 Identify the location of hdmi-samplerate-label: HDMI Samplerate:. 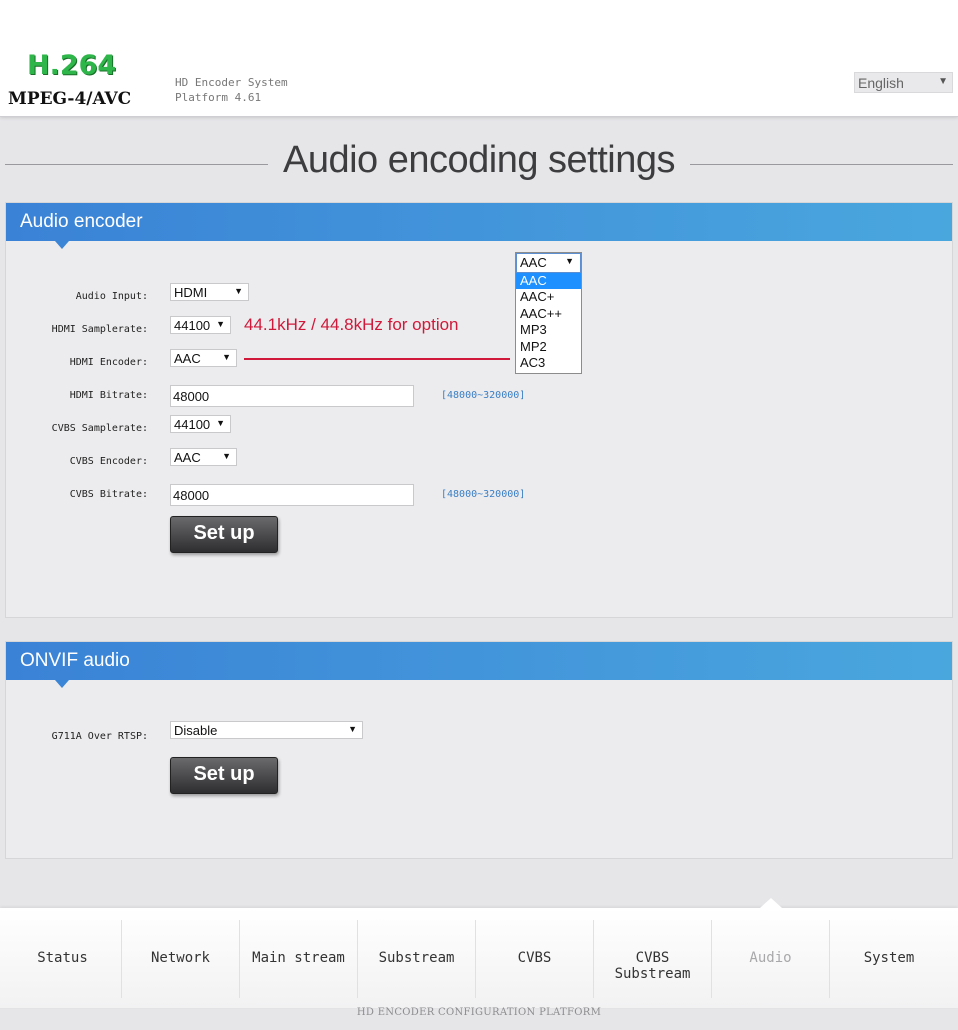
(99, 329).